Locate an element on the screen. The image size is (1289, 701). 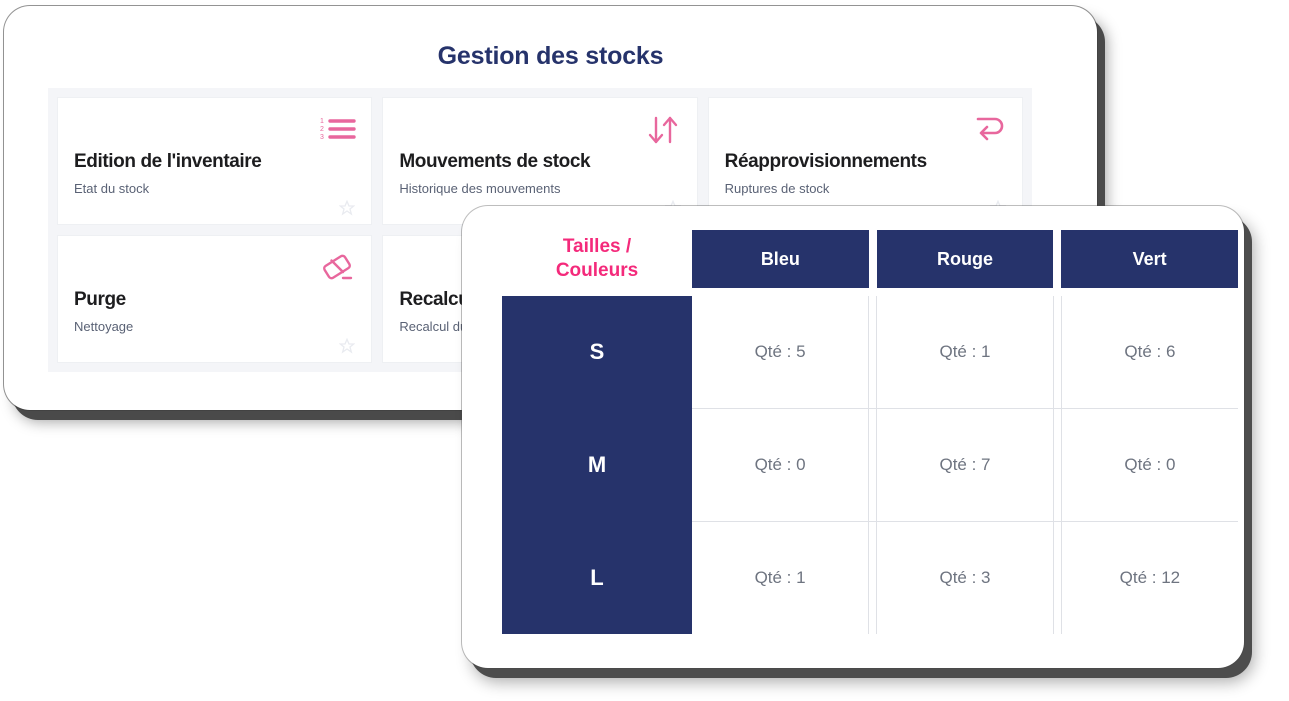
corner-header-line2: Couleurs is located at coordinates (597, 270).